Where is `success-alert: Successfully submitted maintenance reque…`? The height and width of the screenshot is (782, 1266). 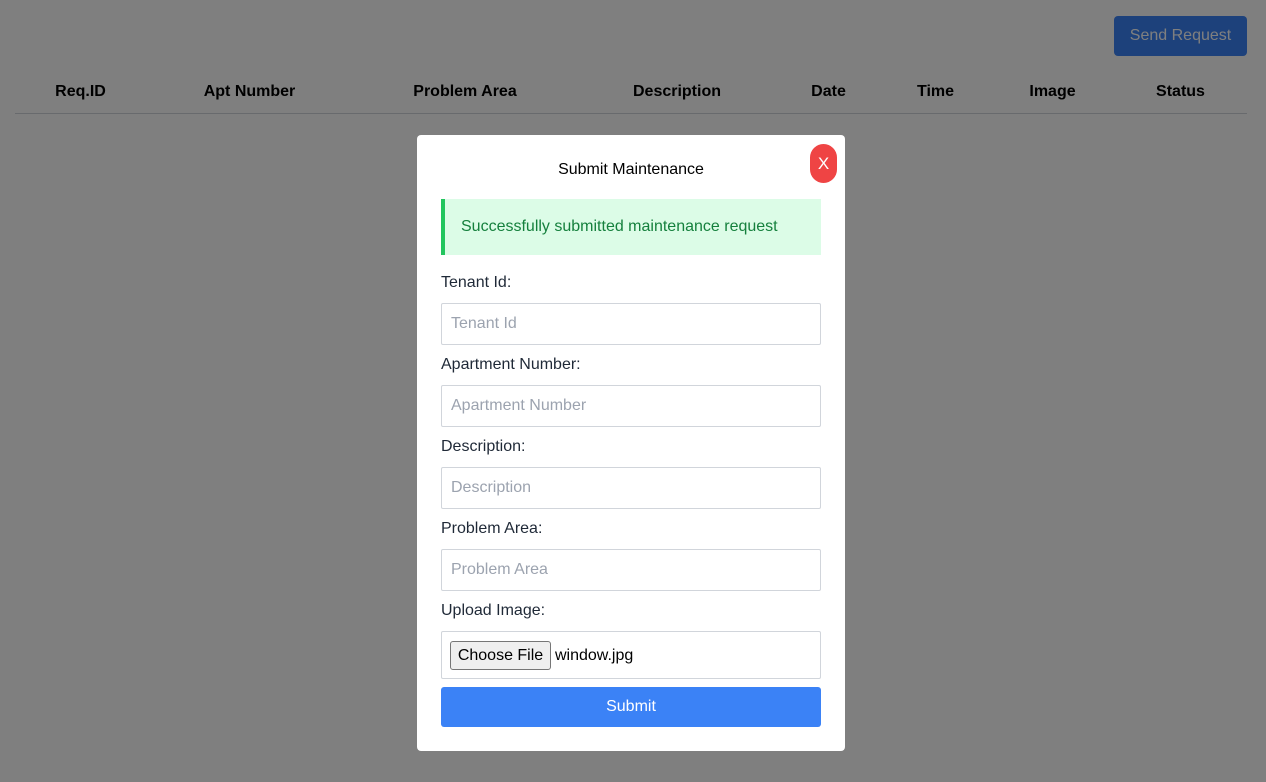
success-alert: Successfully submitted maintenance reque… is located at coordinates (631, 227).